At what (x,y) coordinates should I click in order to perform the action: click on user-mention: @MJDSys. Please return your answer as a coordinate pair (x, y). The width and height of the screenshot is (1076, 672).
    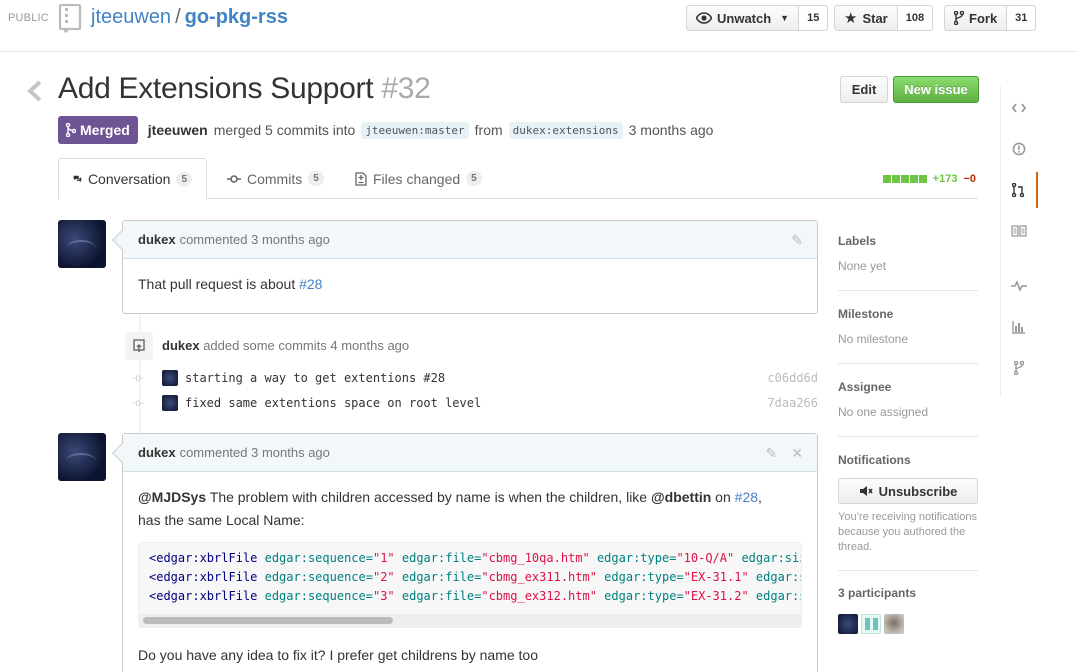
    Looking at the image, I should click on (172, 497).